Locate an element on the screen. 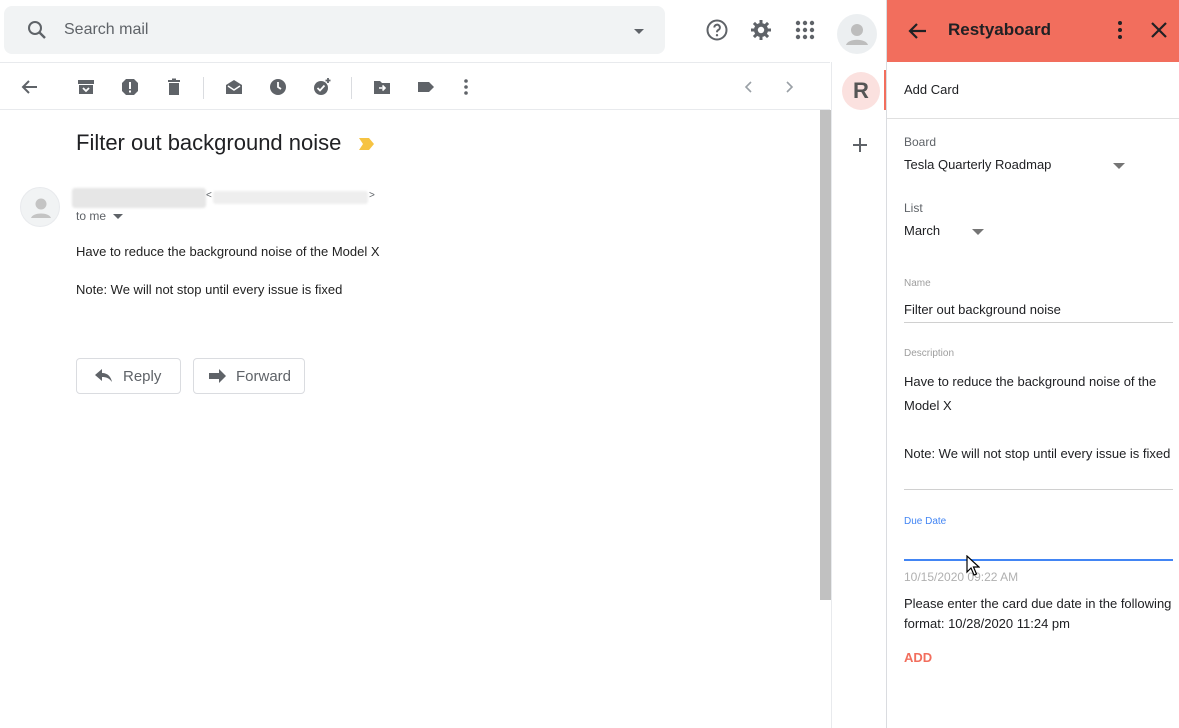  add-card-button: ADD is located at coordinates (918, 657).